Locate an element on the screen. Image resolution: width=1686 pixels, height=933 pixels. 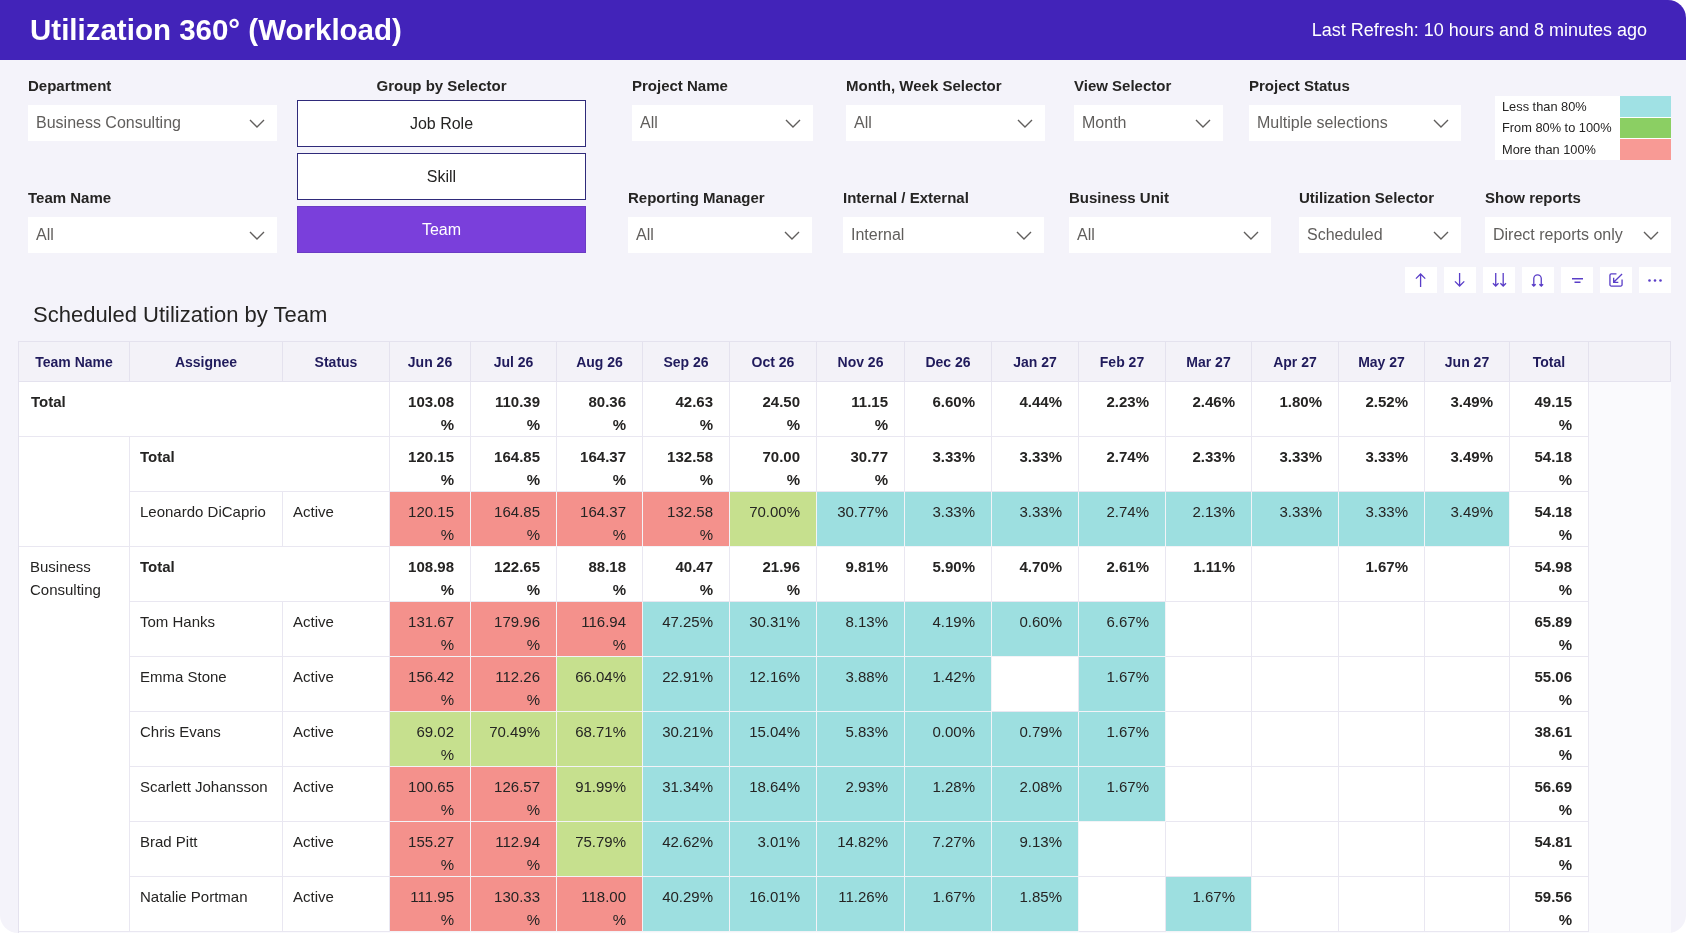
table-cell: 2.33% is located at coordinates (1209, 464).